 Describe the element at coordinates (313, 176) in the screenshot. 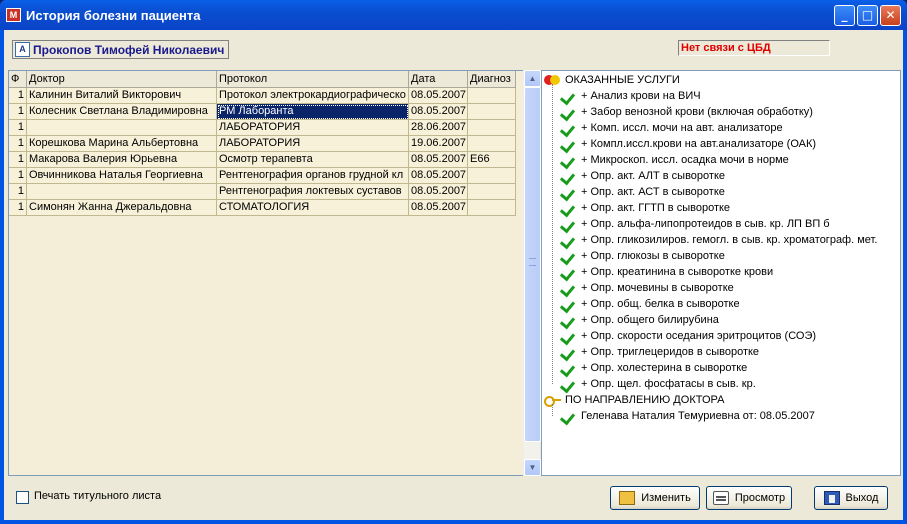

I see `table-cell: Рентгенография органов грудной кл` at that location.